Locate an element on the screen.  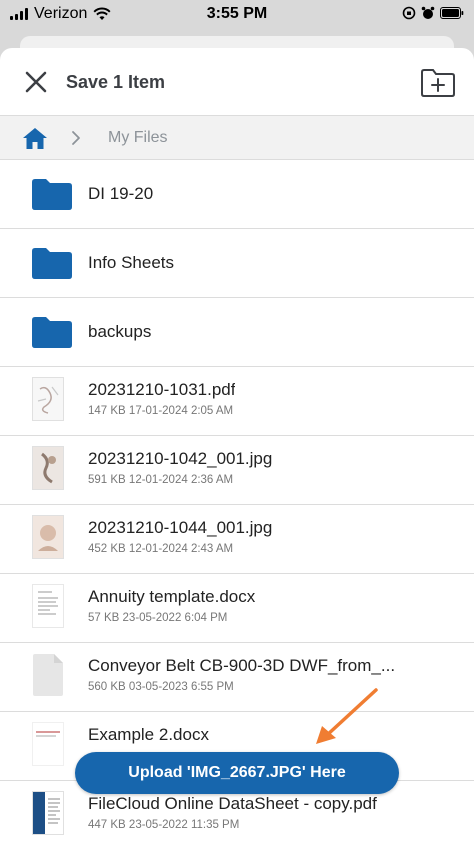
item-name: Example 2.docx is located at coordinates (148, 734).